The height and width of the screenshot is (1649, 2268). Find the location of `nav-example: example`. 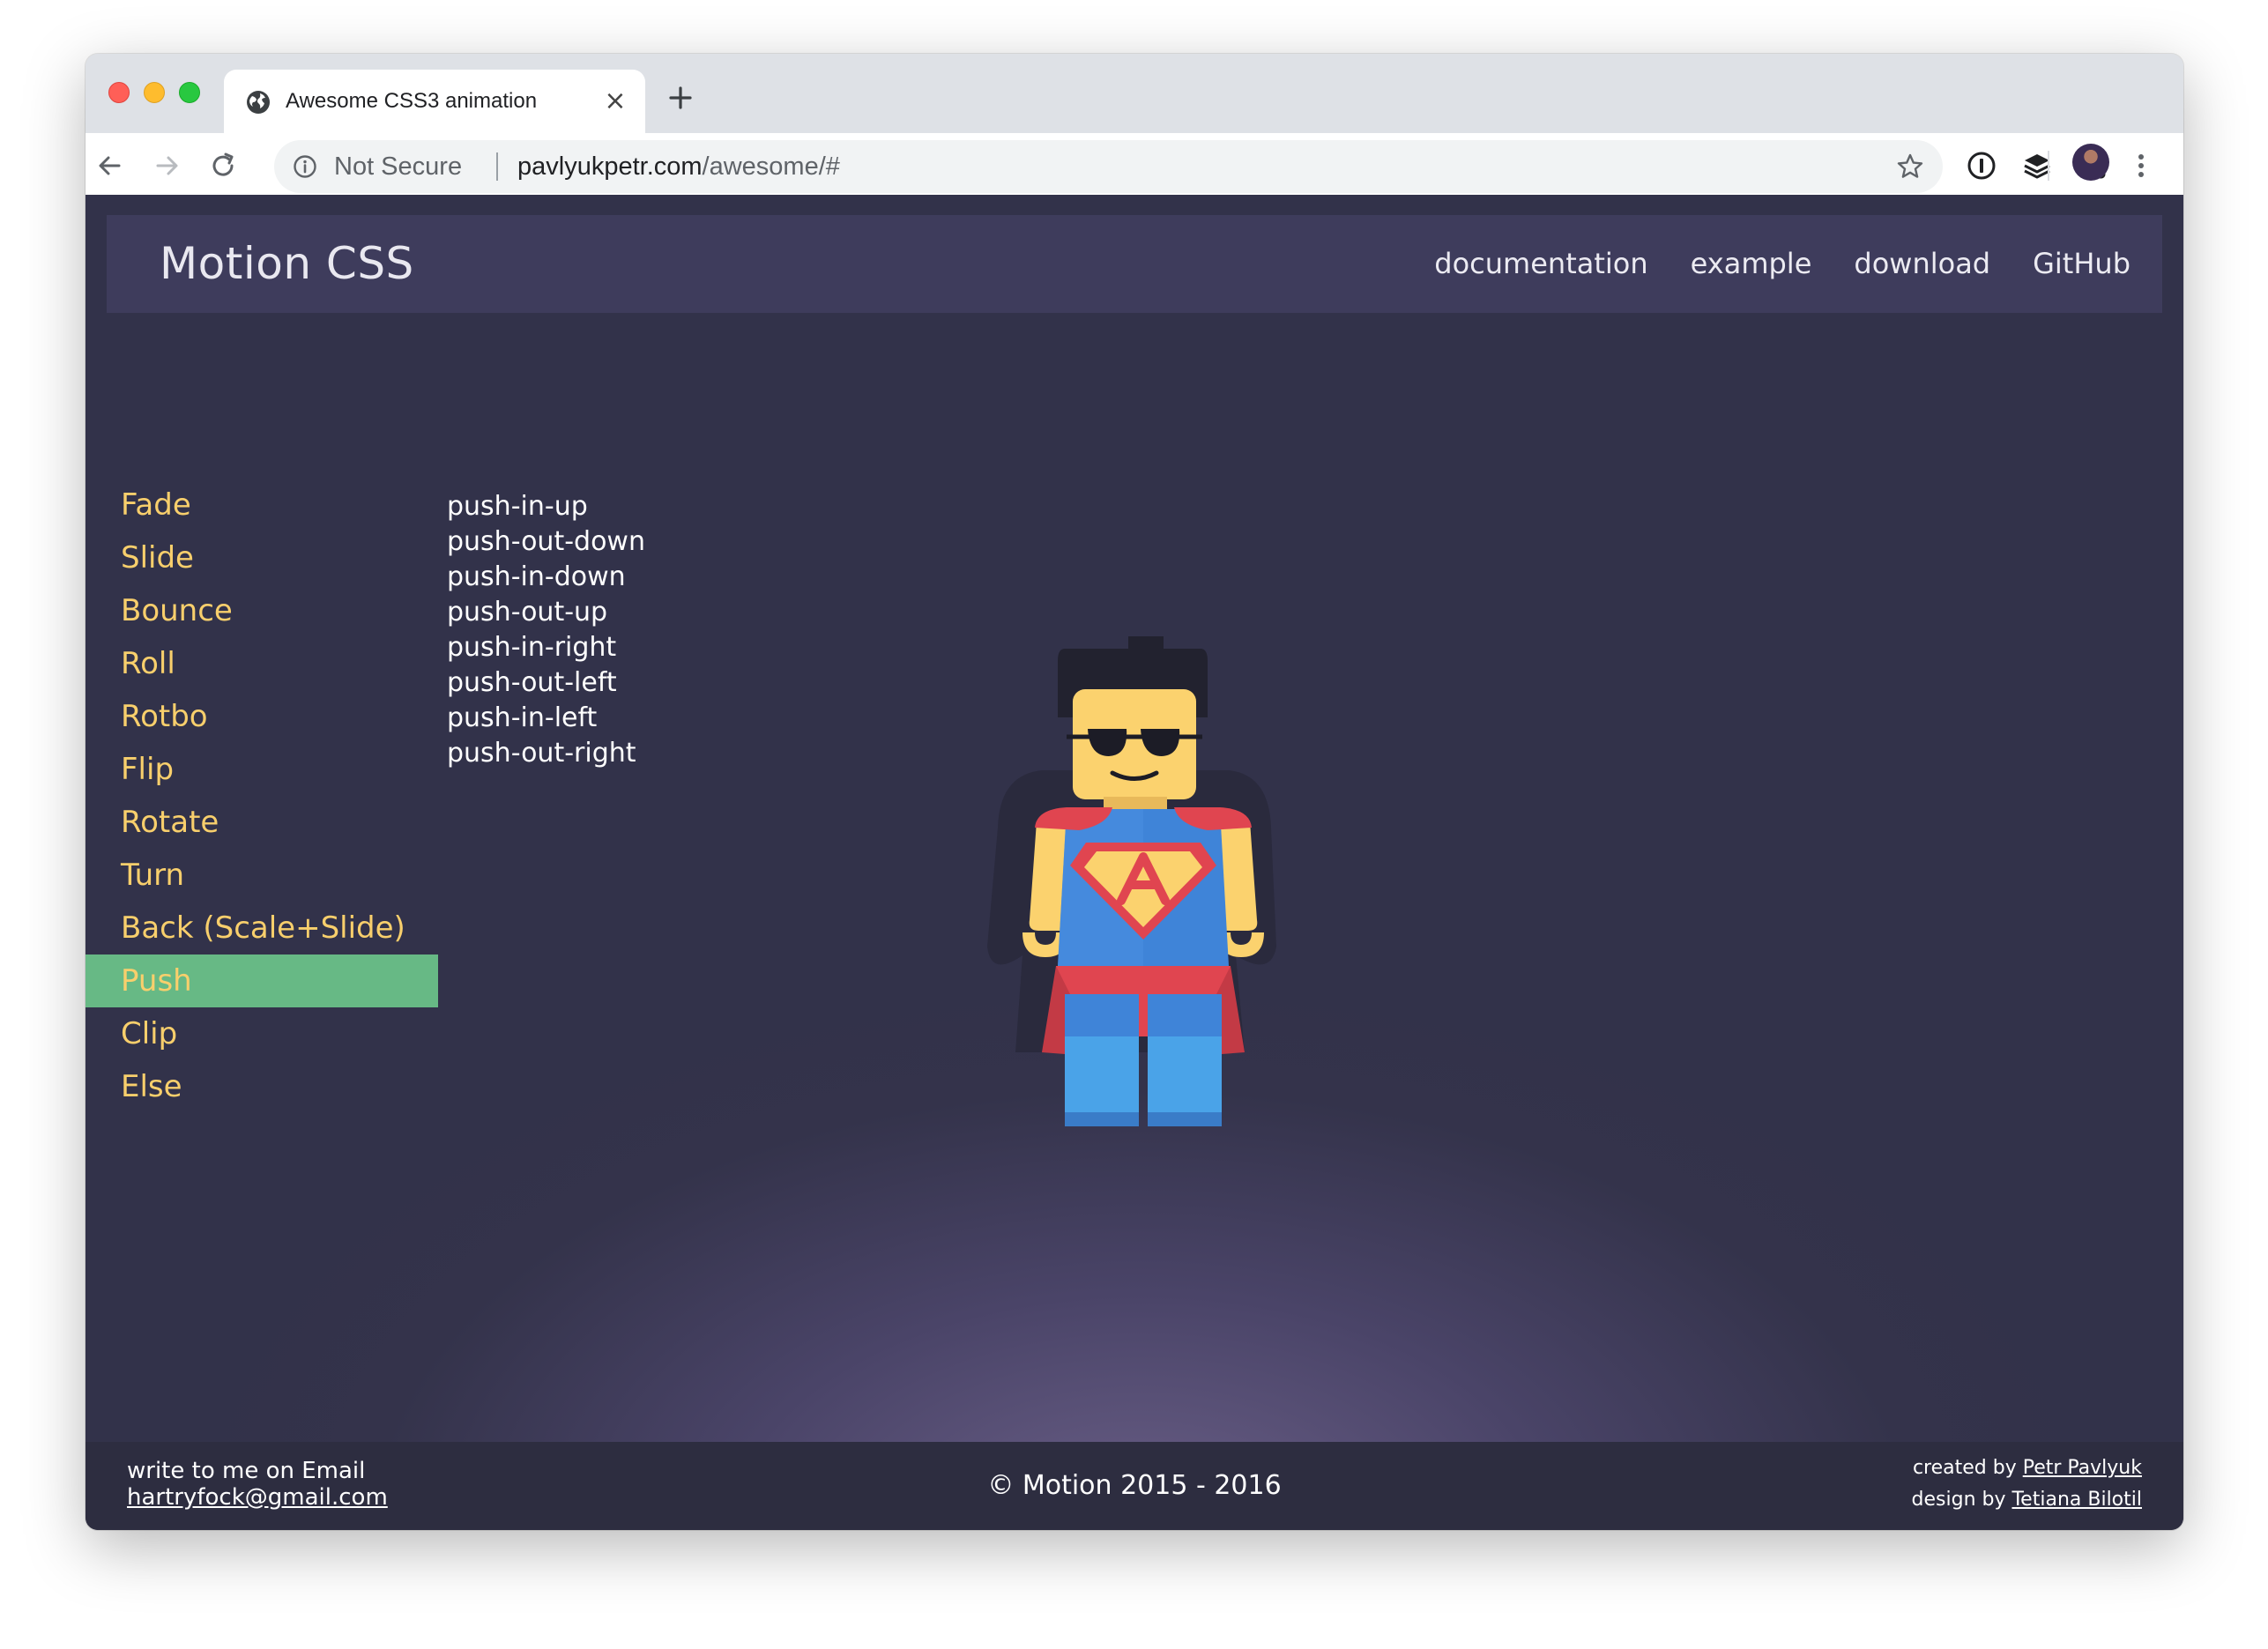

nav-example: example is located at coordinates (1752, 263).